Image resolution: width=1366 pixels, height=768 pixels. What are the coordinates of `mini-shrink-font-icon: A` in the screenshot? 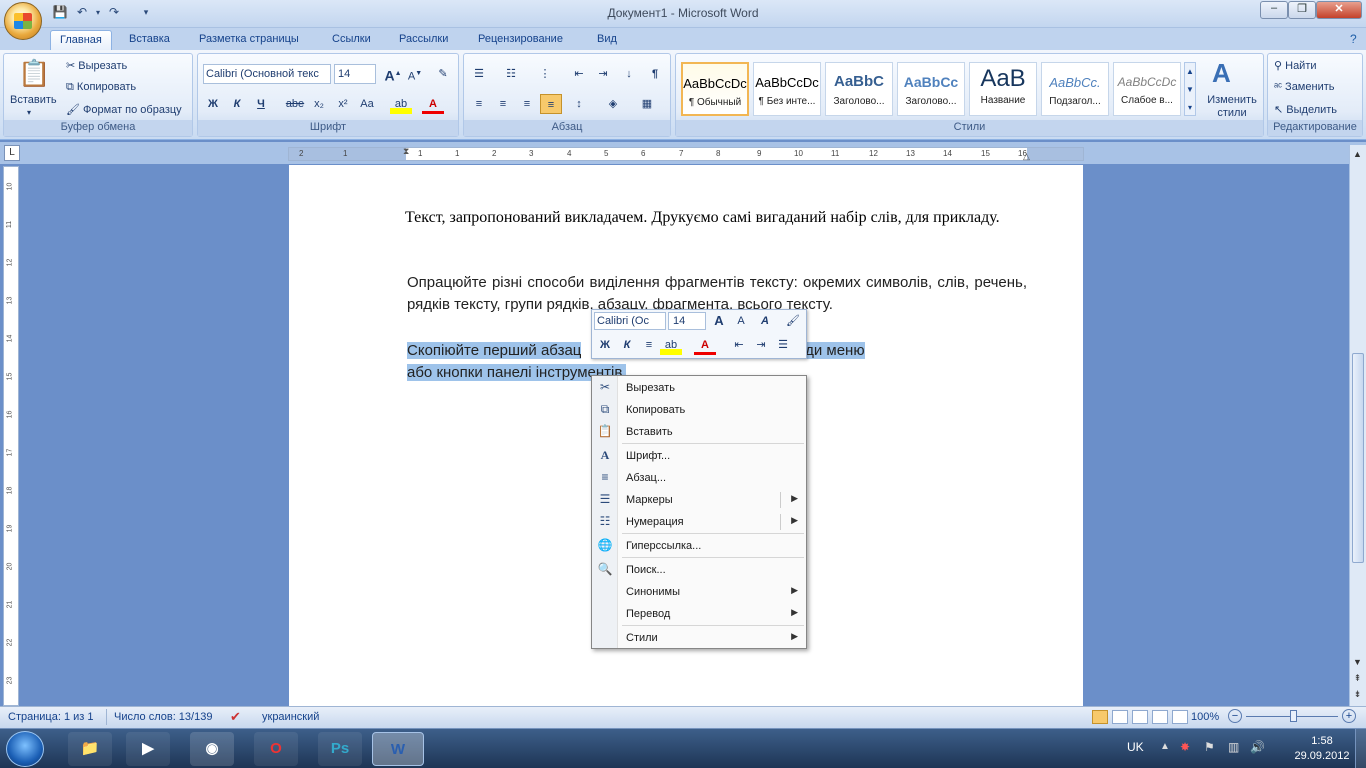 It's located at (741, 321).